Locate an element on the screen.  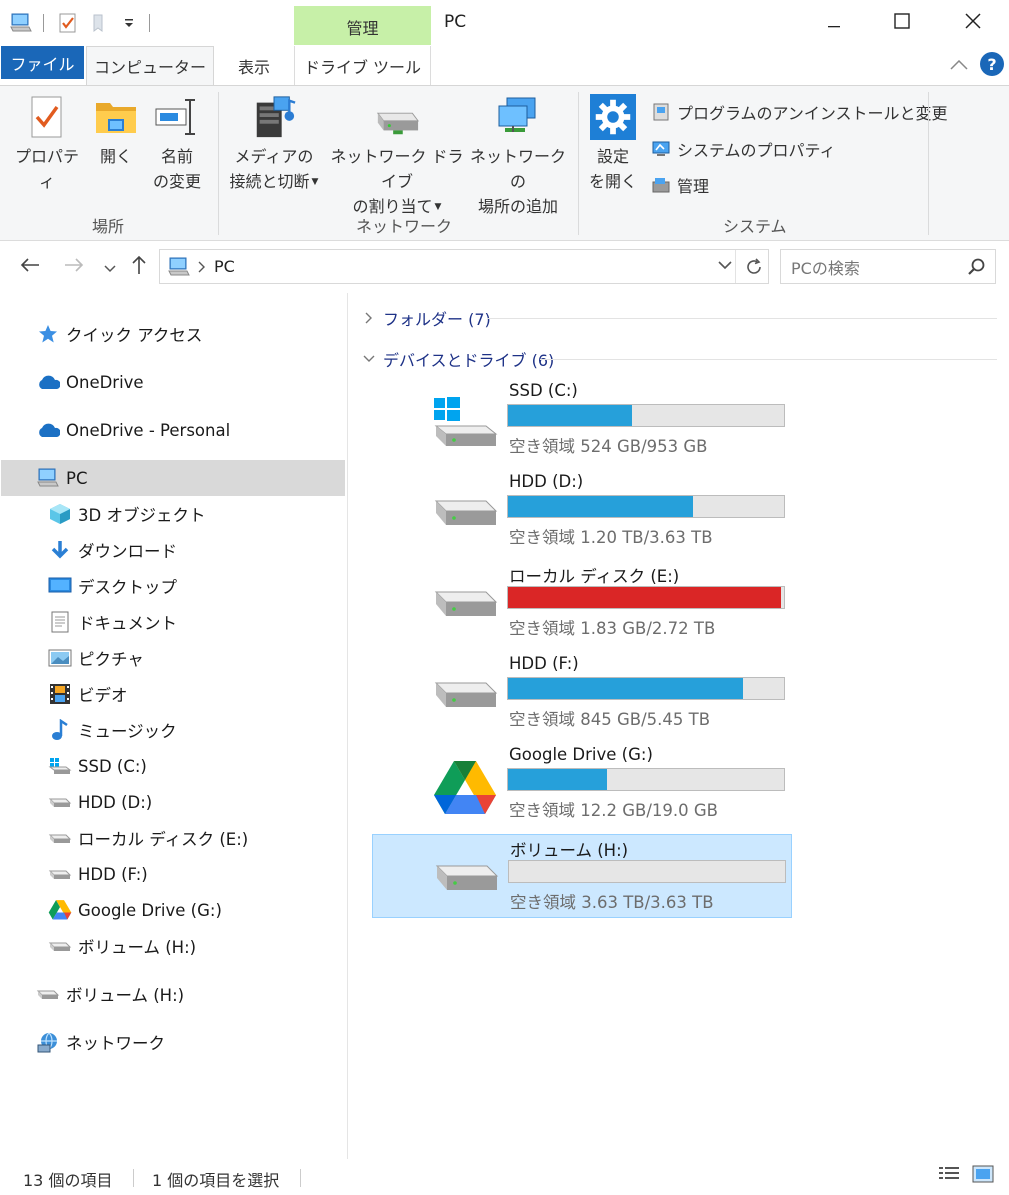
nav-item-pc-child: HDD (D:) is located at coordinates (100, 802).